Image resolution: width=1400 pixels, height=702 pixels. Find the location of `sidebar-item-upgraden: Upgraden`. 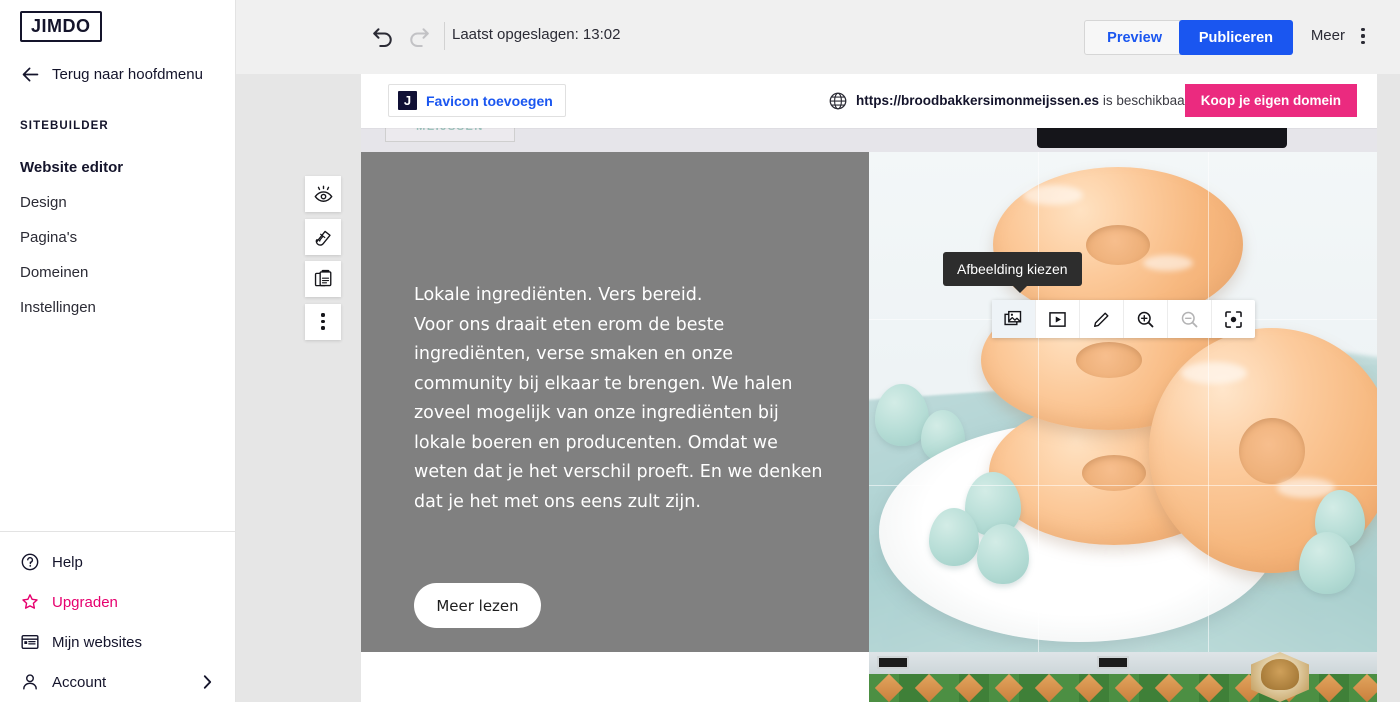

sidebar-item-upgraden: Upgraden is located at coordinates (118, 602).